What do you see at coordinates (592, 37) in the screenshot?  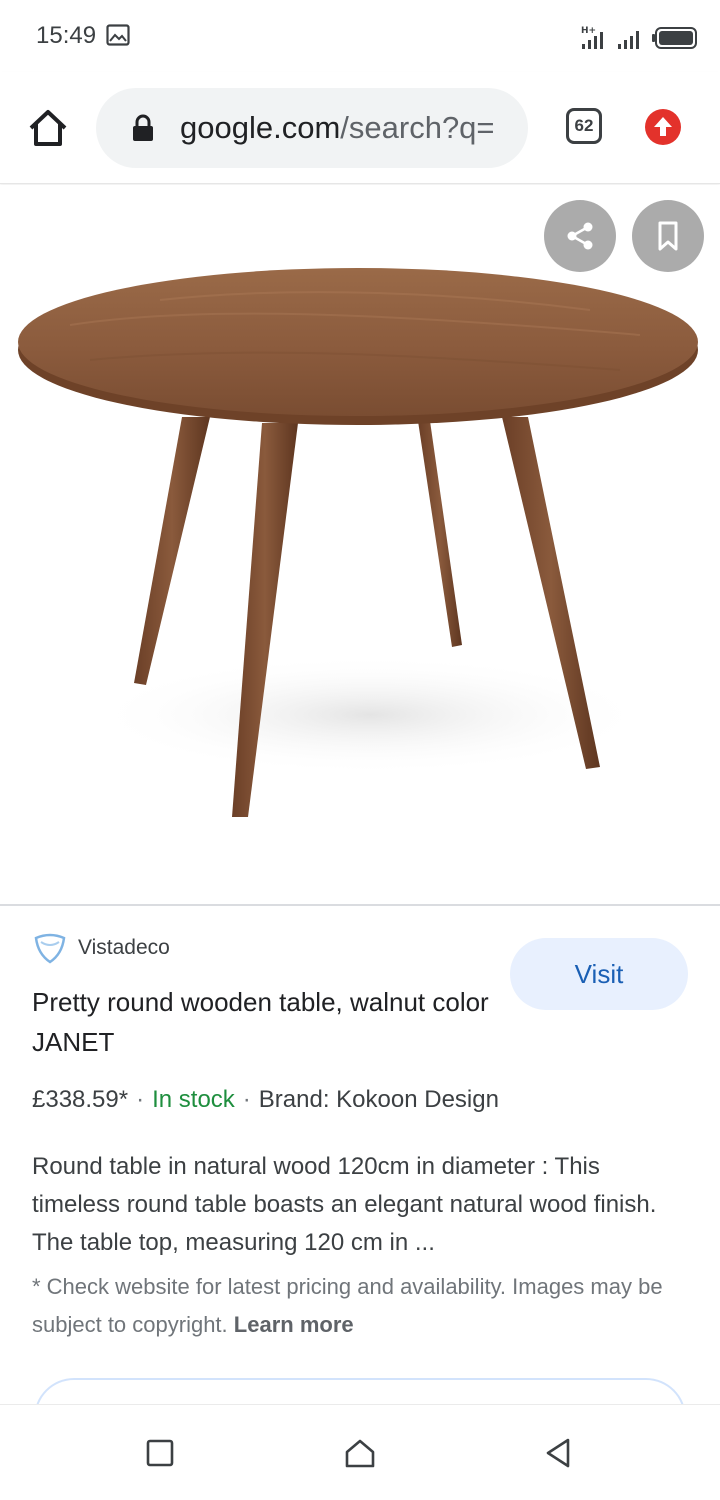 I see `signal-hplus-icon: H+` at bounding box center [592, 37].